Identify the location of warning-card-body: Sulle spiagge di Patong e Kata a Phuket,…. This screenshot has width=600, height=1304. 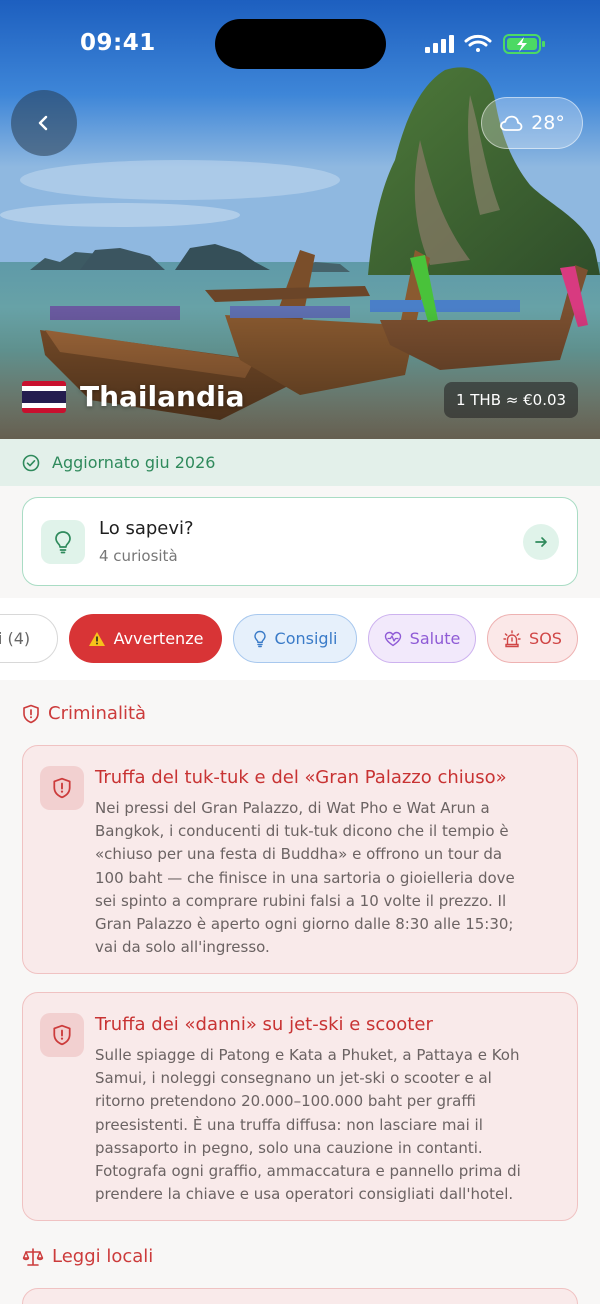
(330, 1125).